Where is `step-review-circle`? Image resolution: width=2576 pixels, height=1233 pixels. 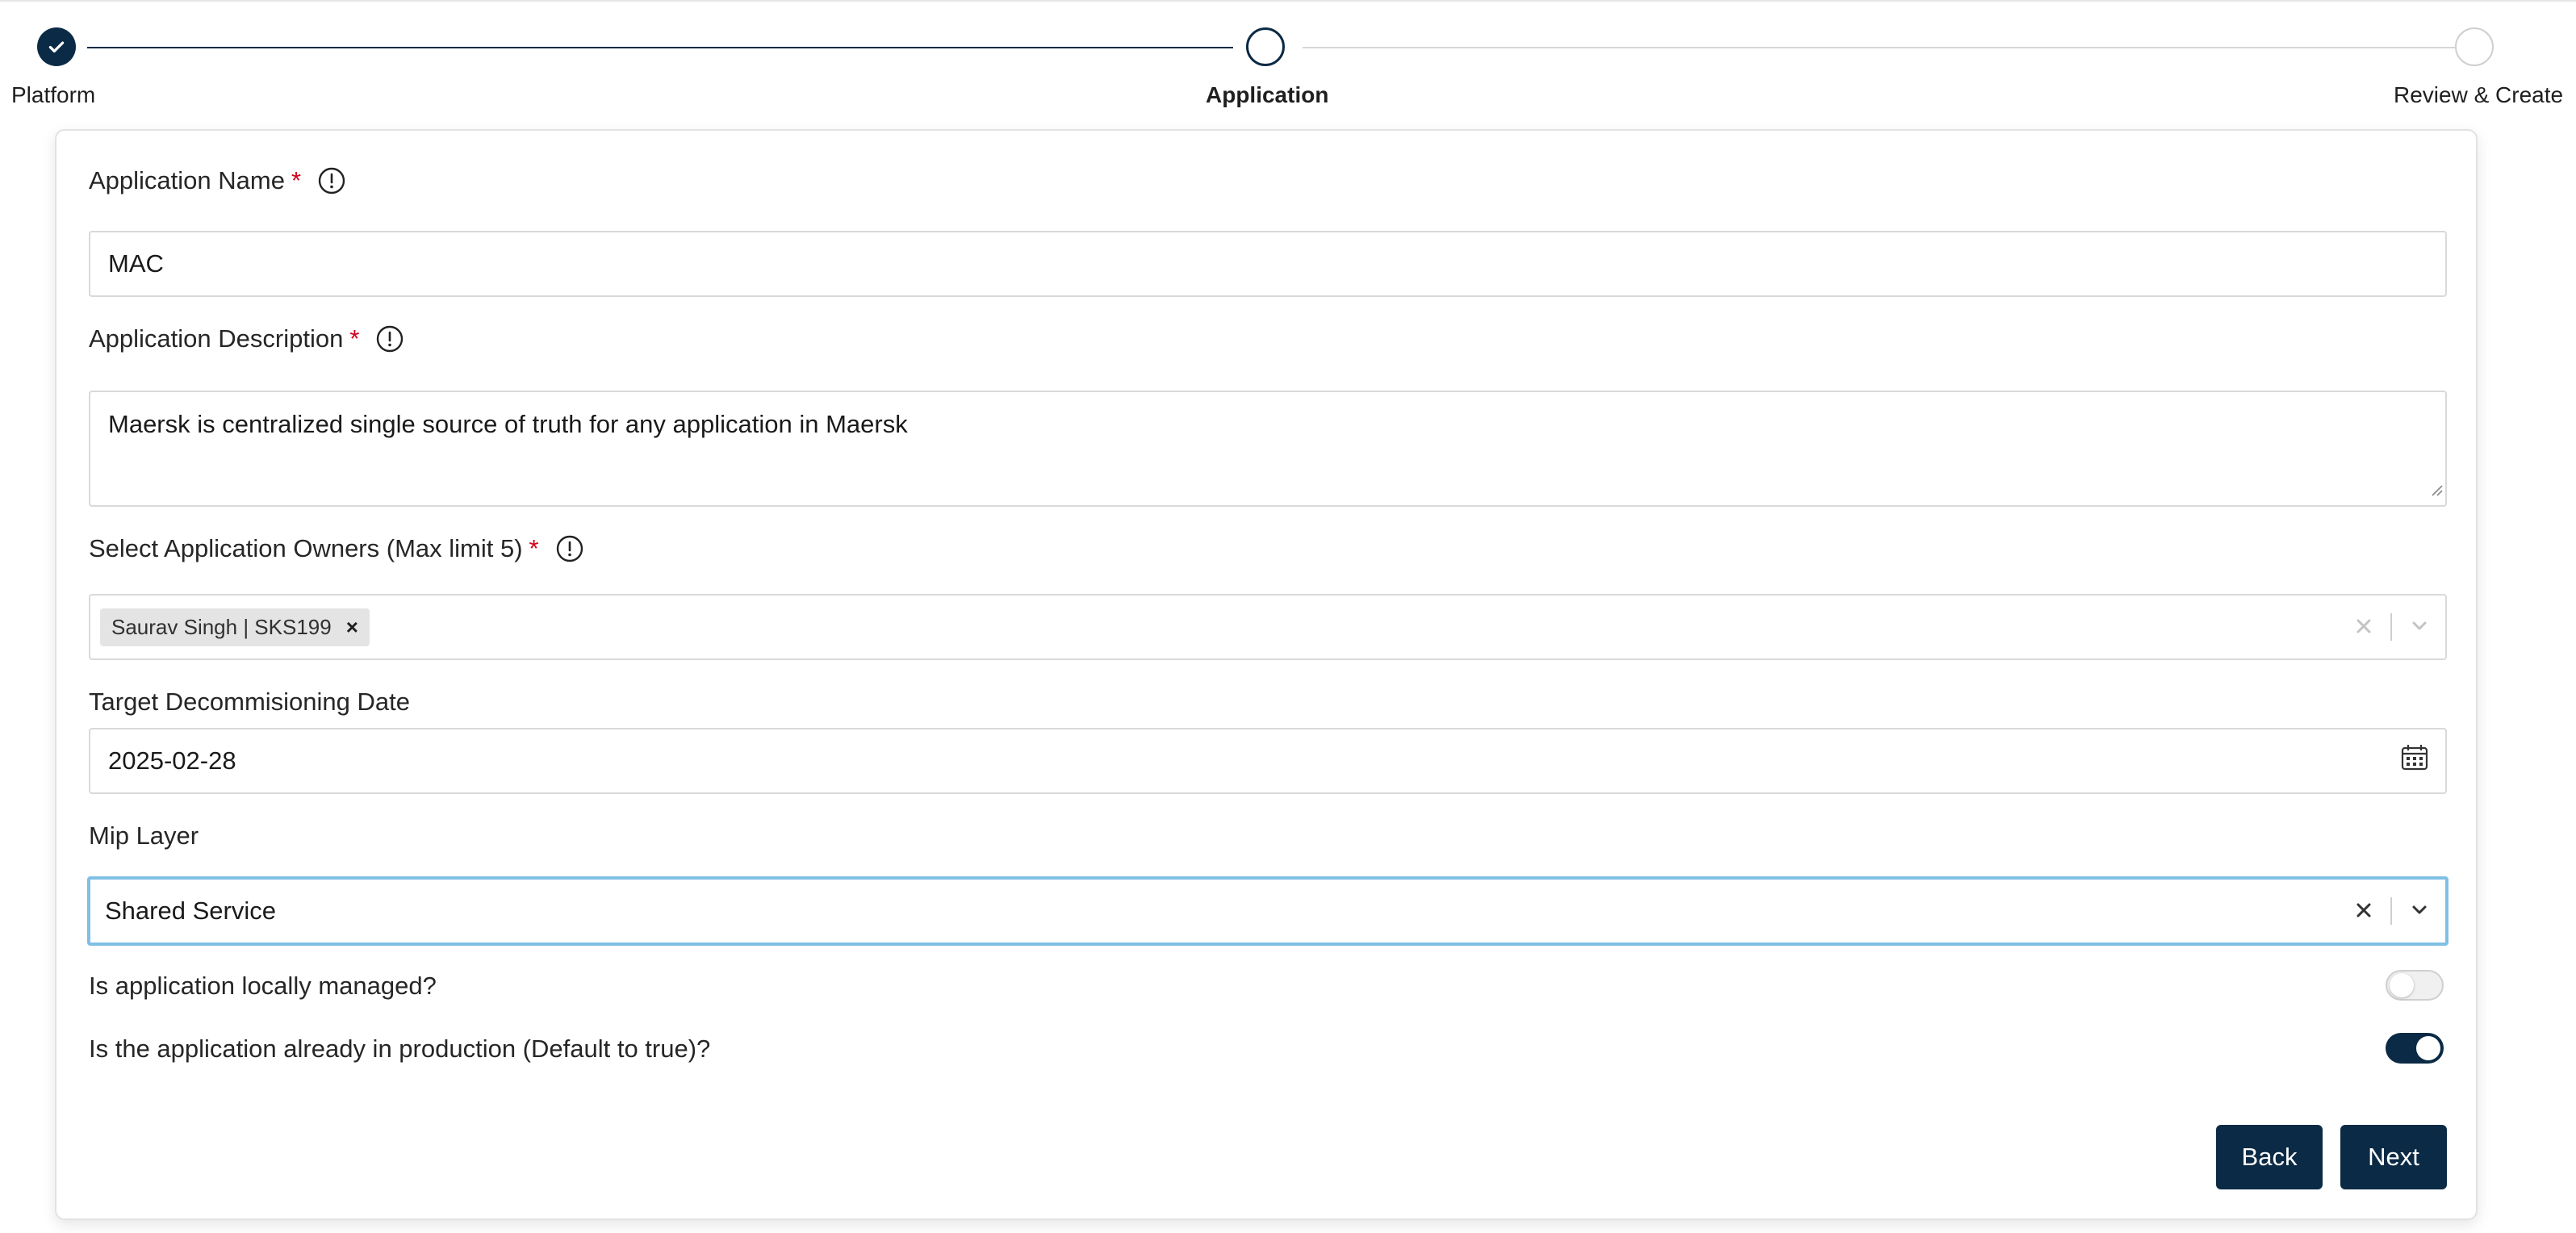
step-review-circle is located at coordinates (2474, 46).